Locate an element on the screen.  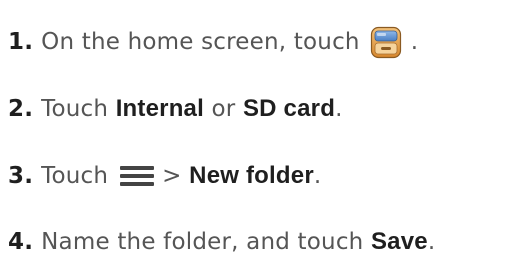
step-2: 2. Touch Internal or SD card . is located at coordinates (175, 109).